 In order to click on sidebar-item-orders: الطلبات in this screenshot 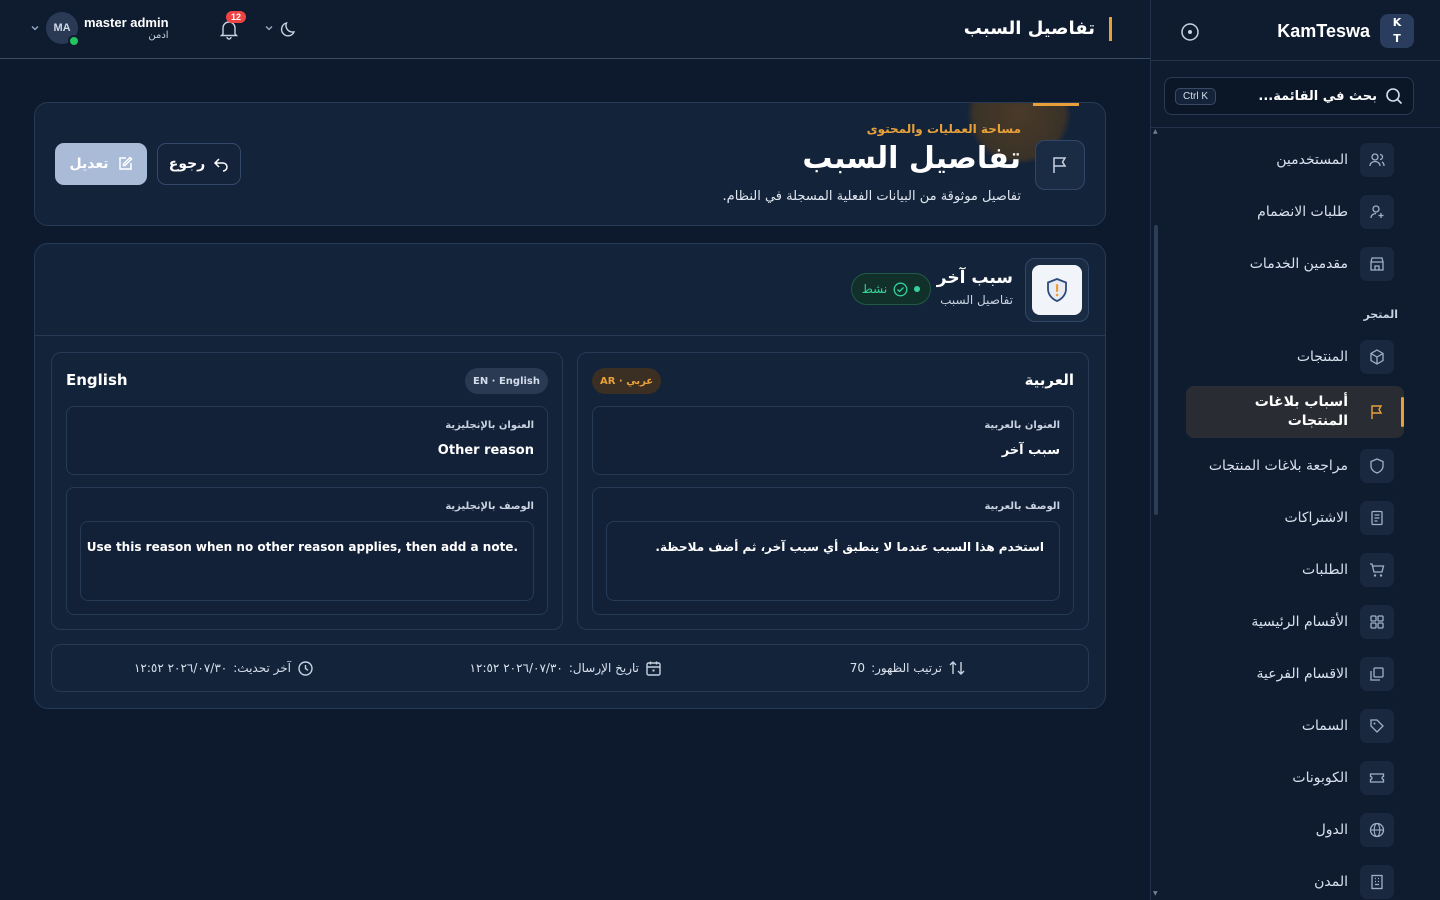, I will do `click(1295, 570)`.